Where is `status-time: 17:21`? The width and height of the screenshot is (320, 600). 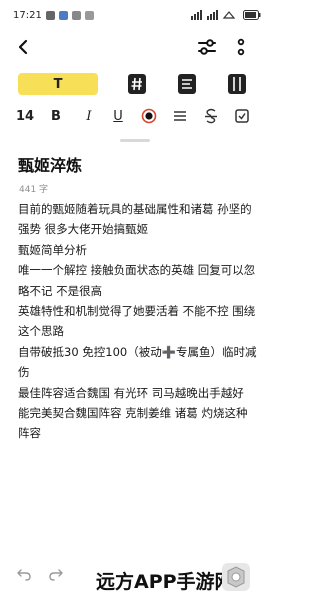 status-time: 17:21 is located at coordinates (27, 15).